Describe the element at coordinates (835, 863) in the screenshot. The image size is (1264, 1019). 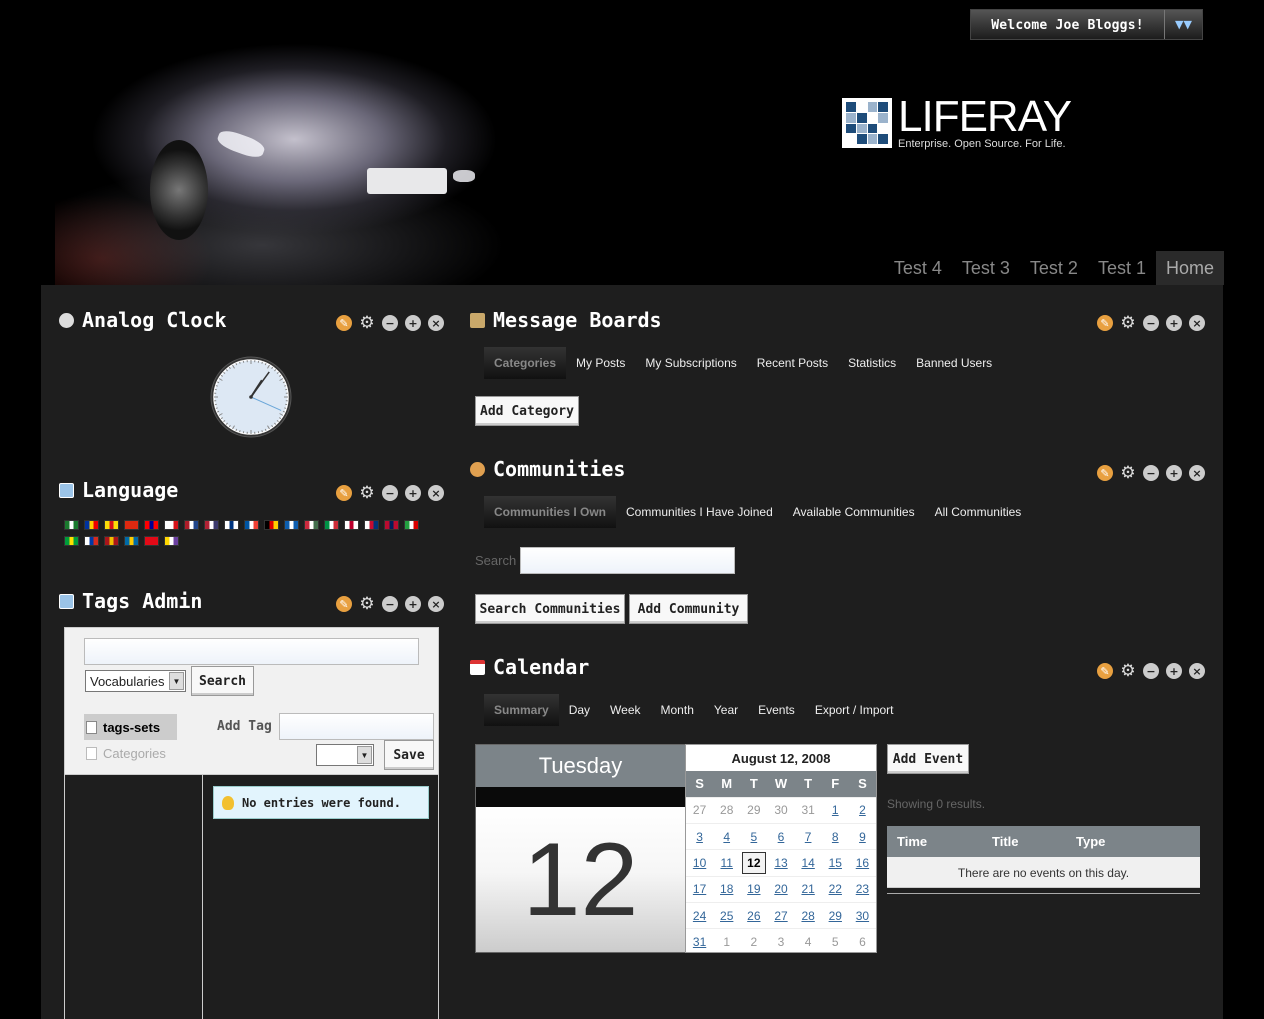
I see `calendar-day-cell: 15` at that location.